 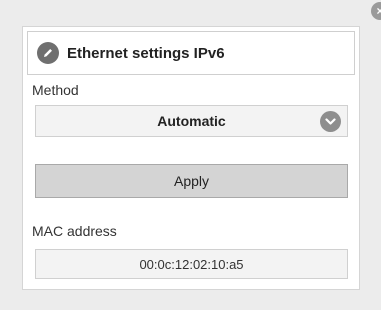 I want to click on panel-header: Ethernet settings IPv6, so click(x=191, y=53).